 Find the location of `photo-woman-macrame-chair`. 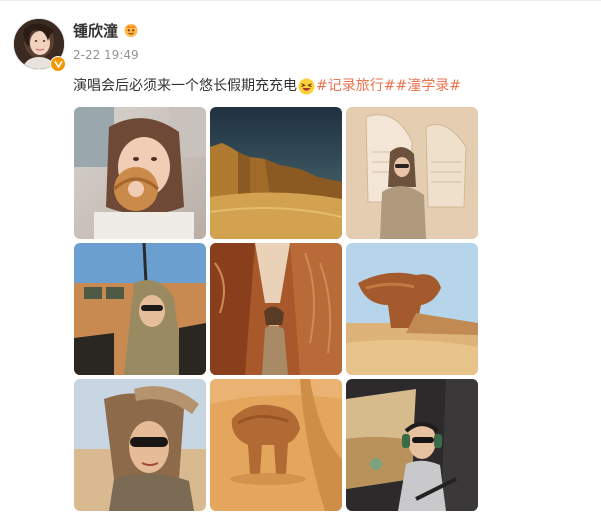

photo-woman-macrame-chair is located at coordinates (412, 173).